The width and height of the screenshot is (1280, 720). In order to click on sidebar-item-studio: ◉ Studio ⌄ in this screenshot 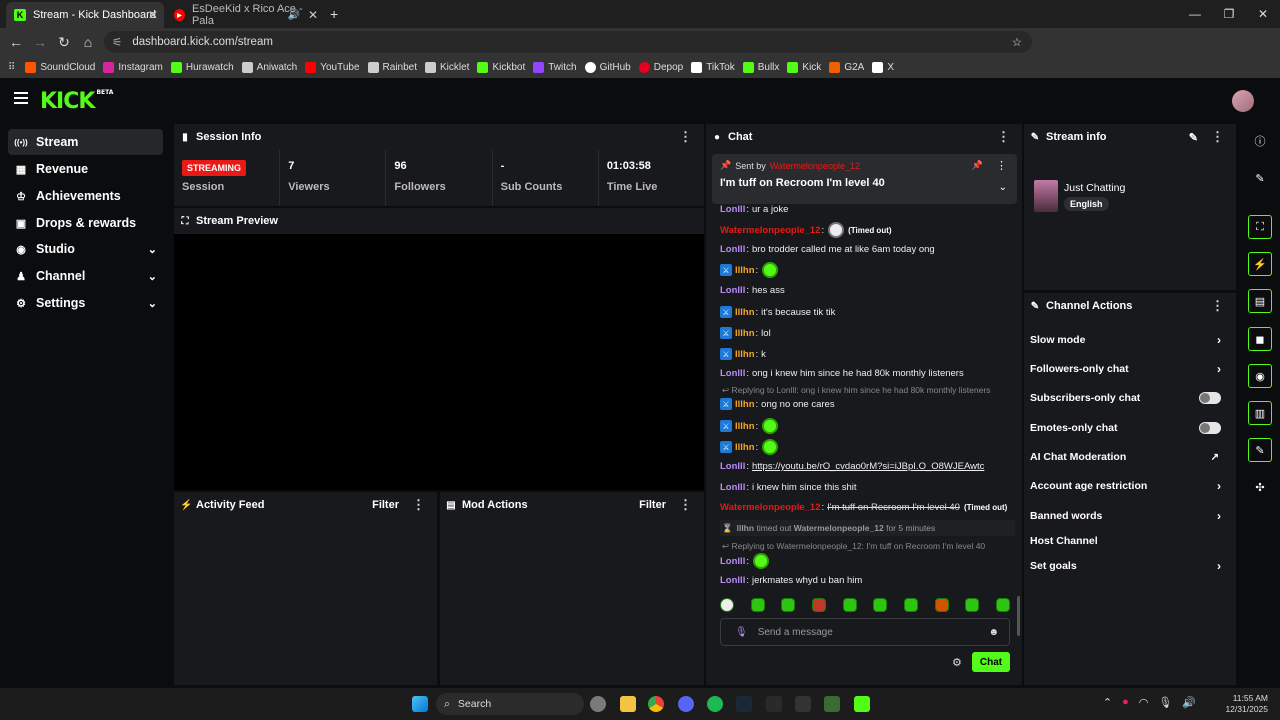, I will do `click(85, 249)`.